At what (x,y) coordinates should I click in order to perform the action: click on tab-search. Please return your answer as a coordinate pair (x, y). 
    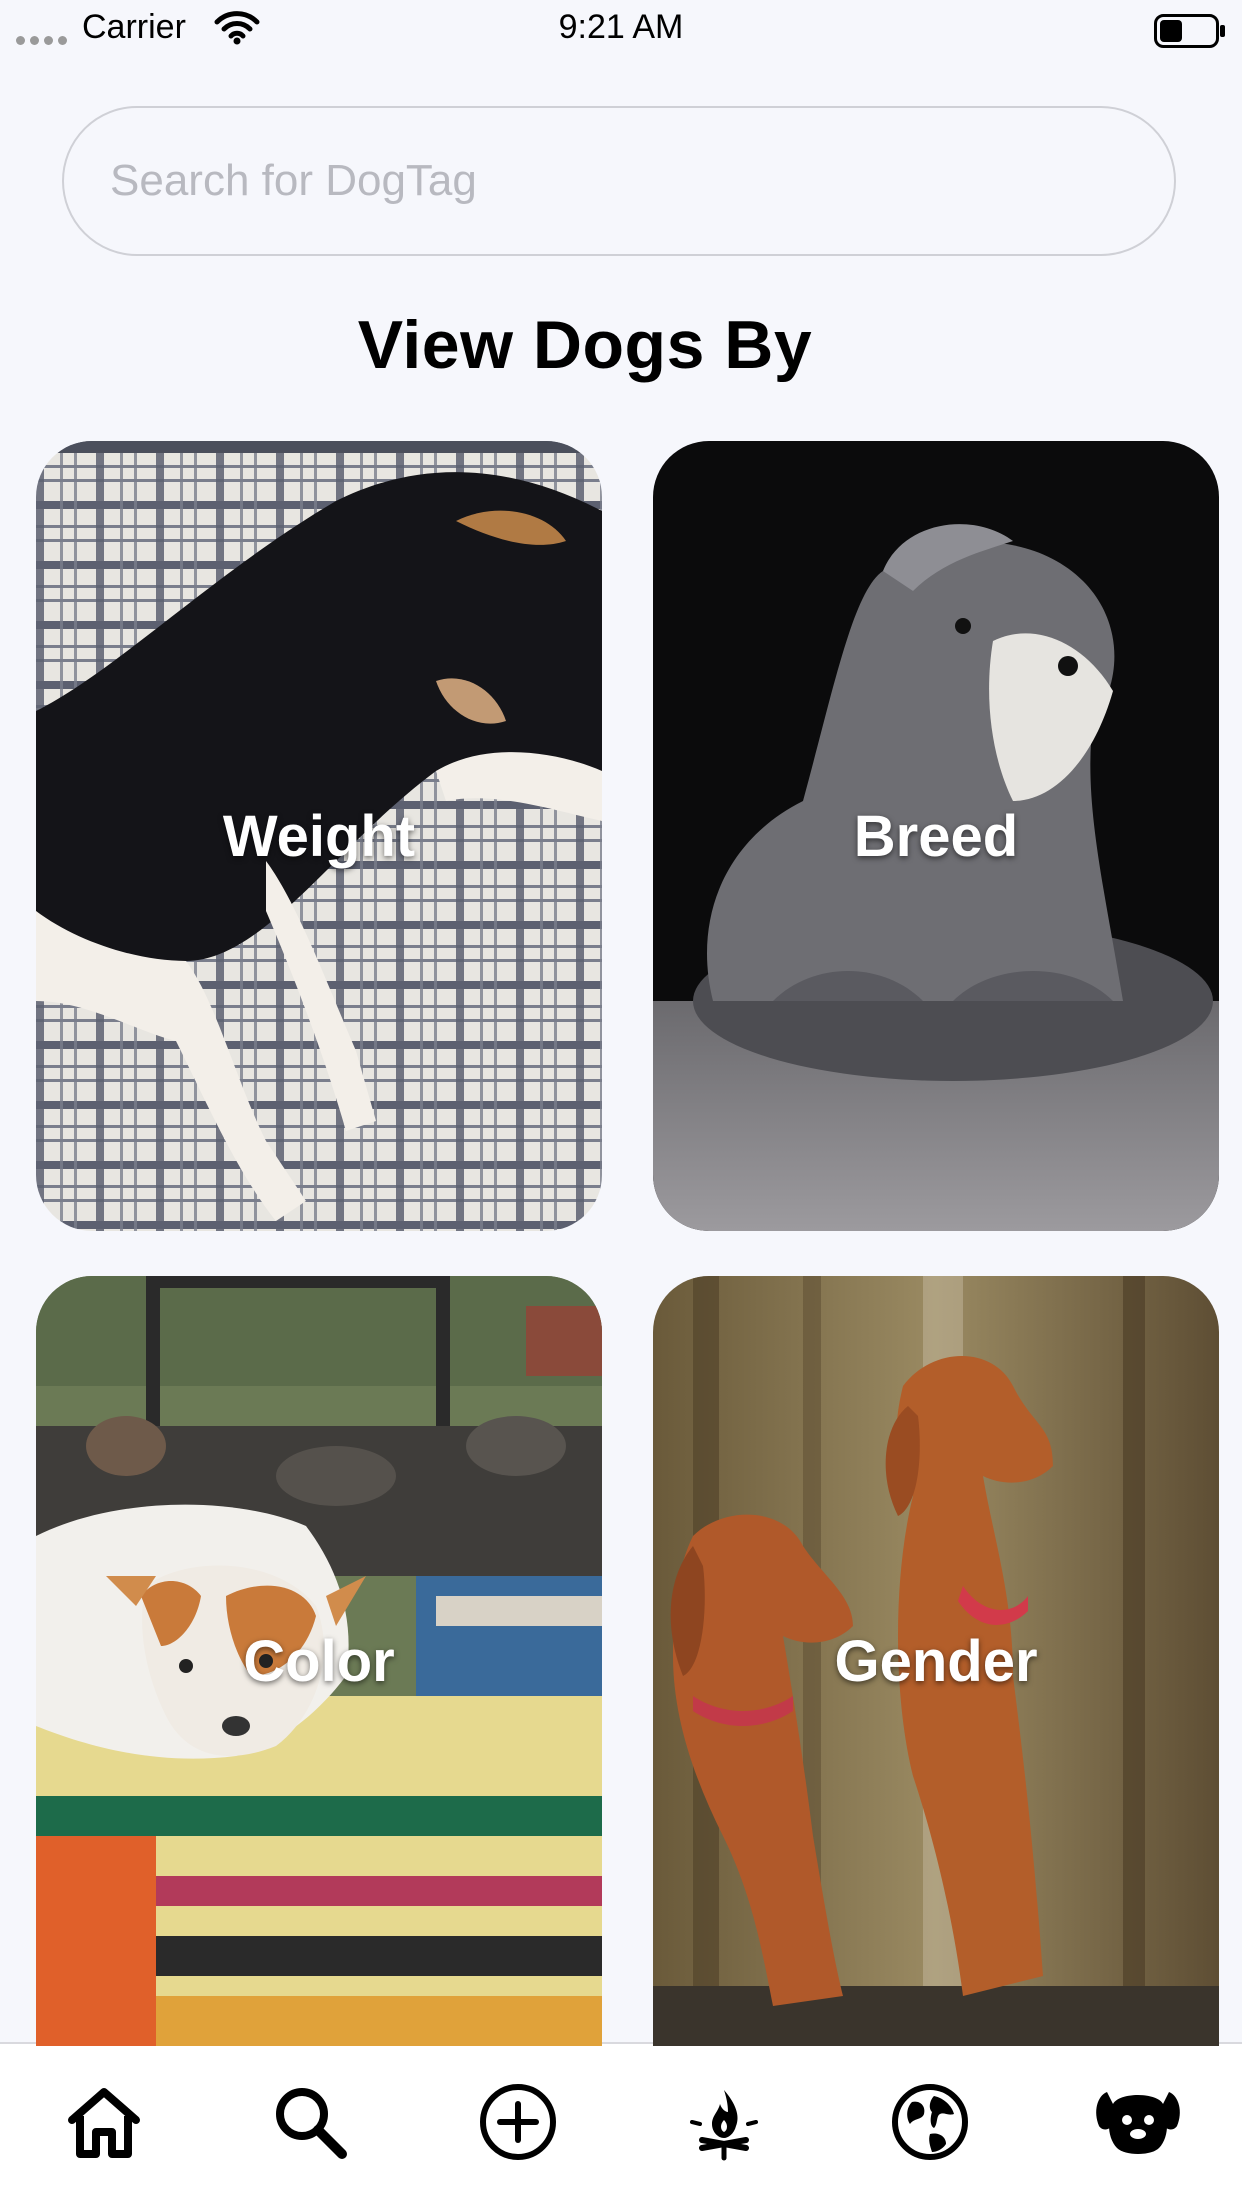
    Looking at the image, I should click on (310, 2122).